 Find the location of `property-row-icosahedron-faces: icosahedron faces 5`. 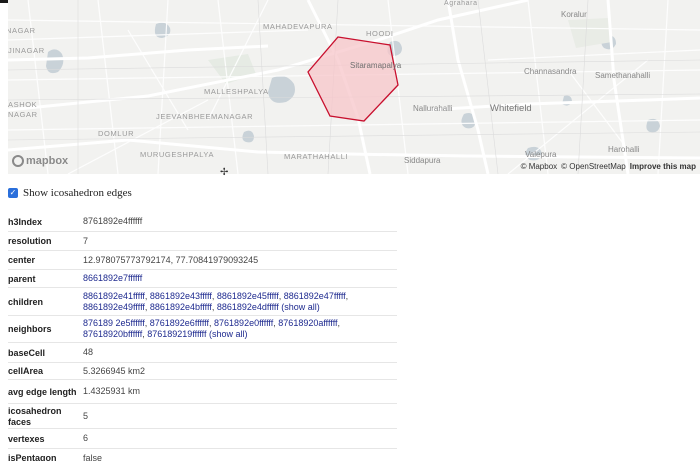

property-row-icosahedron-faces: icosahedron faces 5 is located at coordinates (202, 416).